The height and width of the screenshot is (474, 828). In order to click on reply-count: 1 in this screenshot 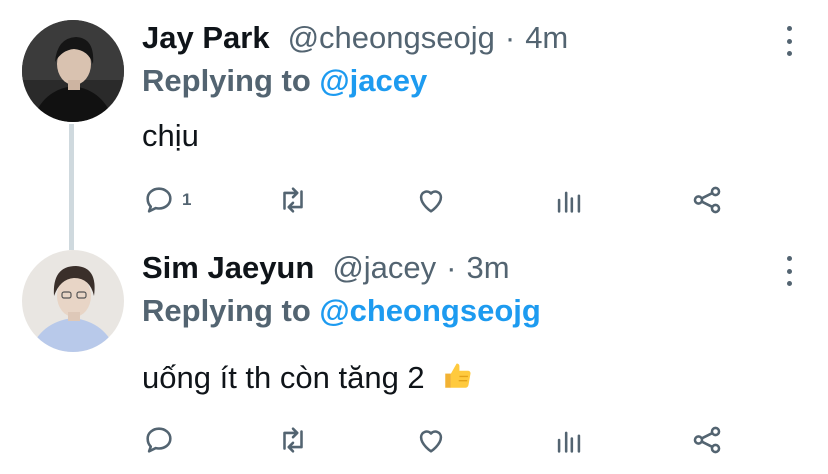, I will do `click(187, 199)`.